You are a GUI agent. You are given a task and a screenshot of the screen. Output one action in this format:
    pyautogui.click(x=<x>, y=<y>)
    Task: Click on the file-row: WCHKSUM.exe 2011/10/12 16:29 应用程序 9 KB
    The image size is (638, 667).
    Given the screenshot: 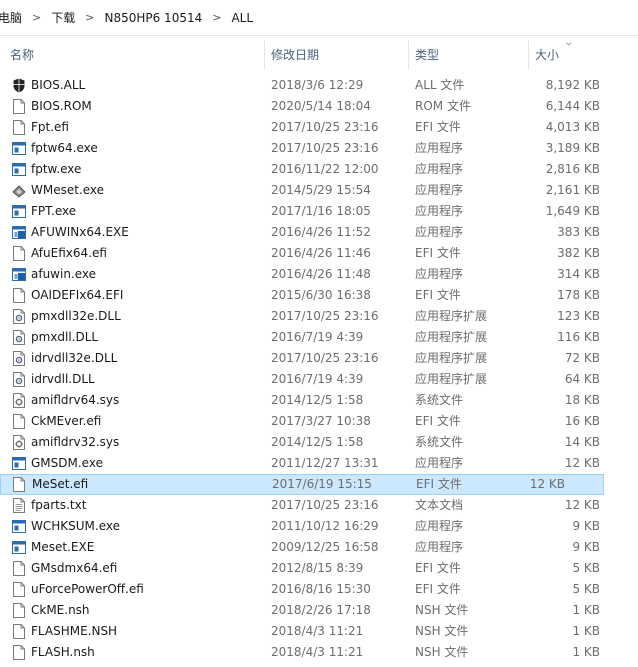 What is the action you would take?
    pyautogui.click(x=319, y=526)
    